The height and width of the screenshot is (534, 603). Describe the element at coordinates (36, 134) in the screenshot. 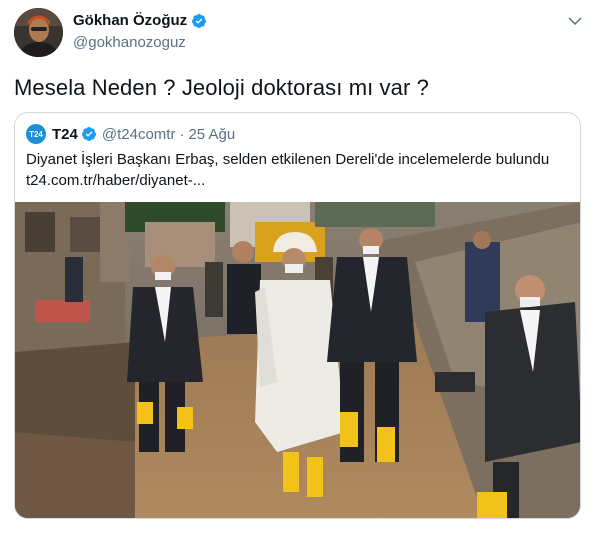

I see `quoted-avatar: T24` at that location.